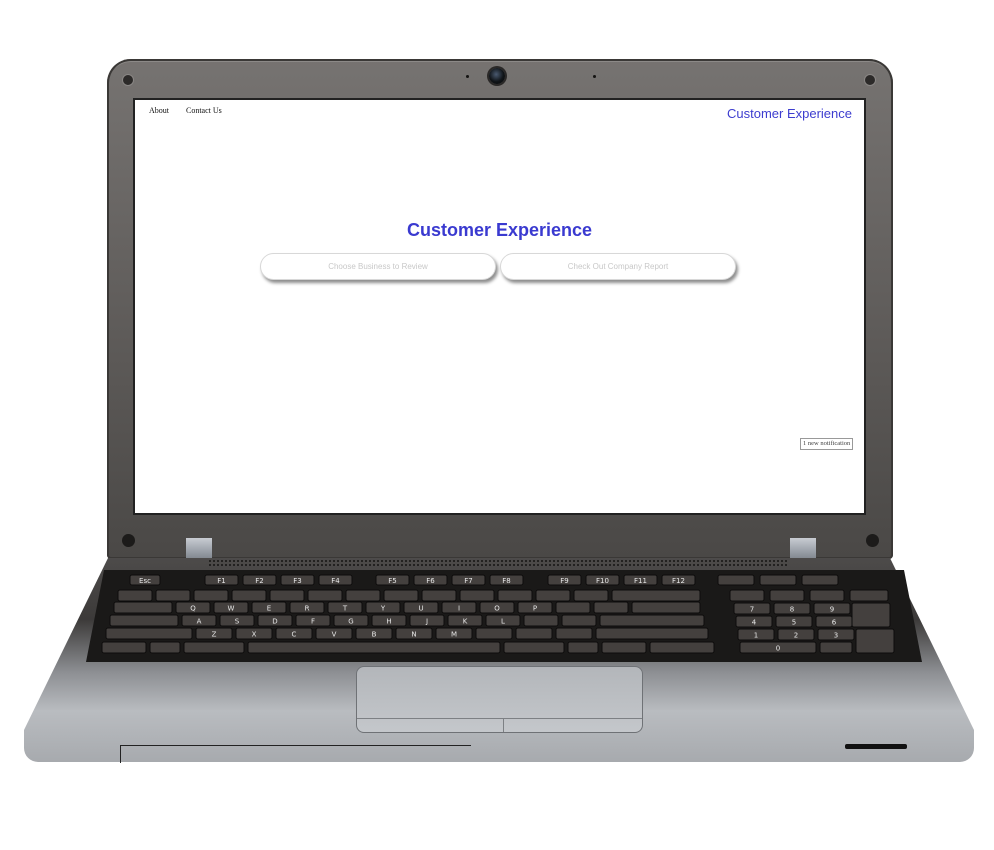  What do you see at coordinates (778, 647) in the screenshot?
I see `key-np-0: 0` at bounding box center [778, 647].